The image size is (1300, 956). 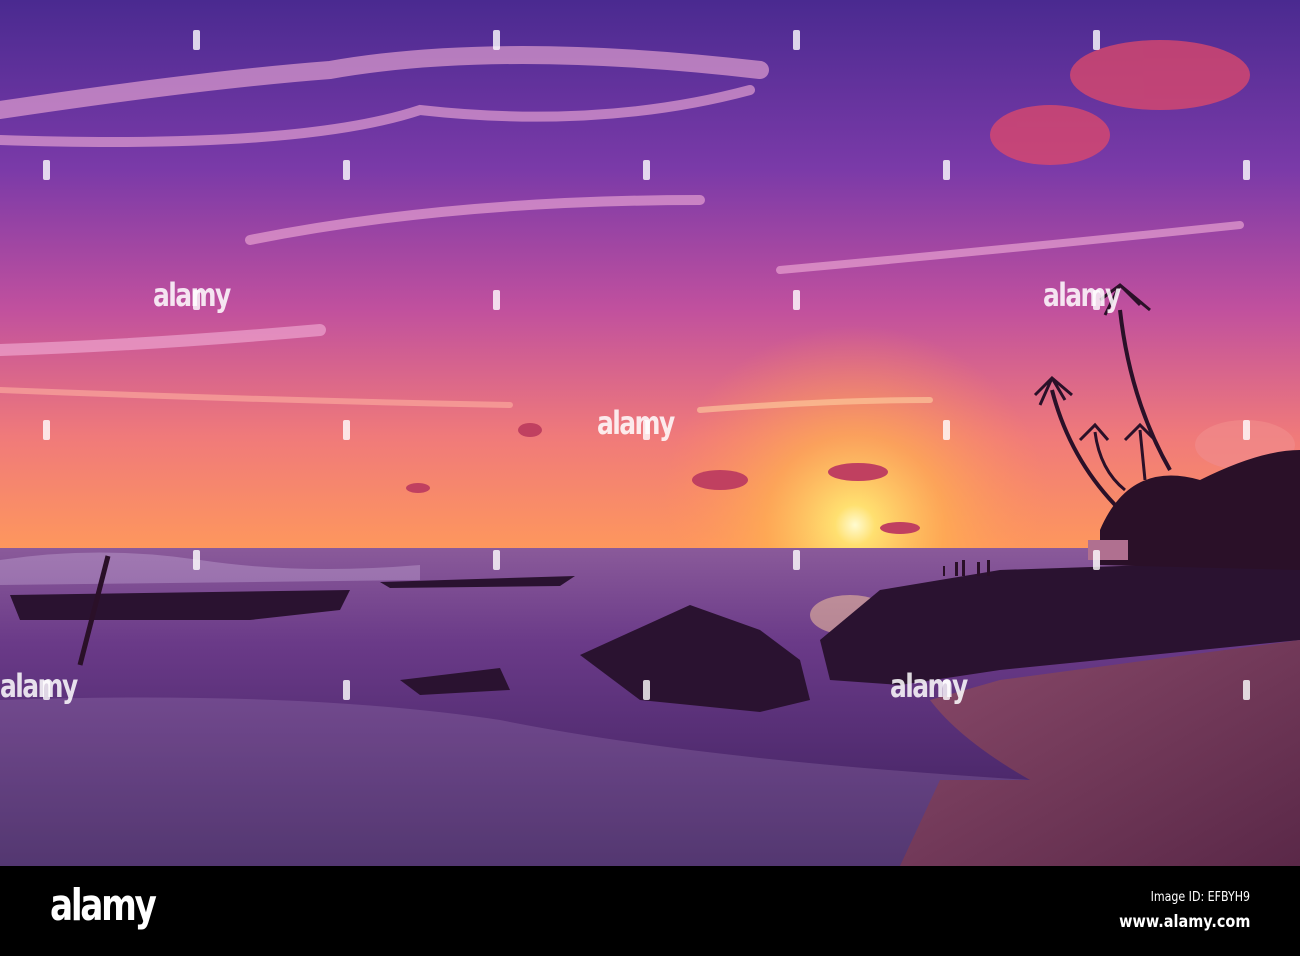 What do you see at coordinates (650, 911) in the screenshot?
I see `footer-bar: alamy Image ID: EFBYH9 www.alamy.com` at bounding box center [650, 911].